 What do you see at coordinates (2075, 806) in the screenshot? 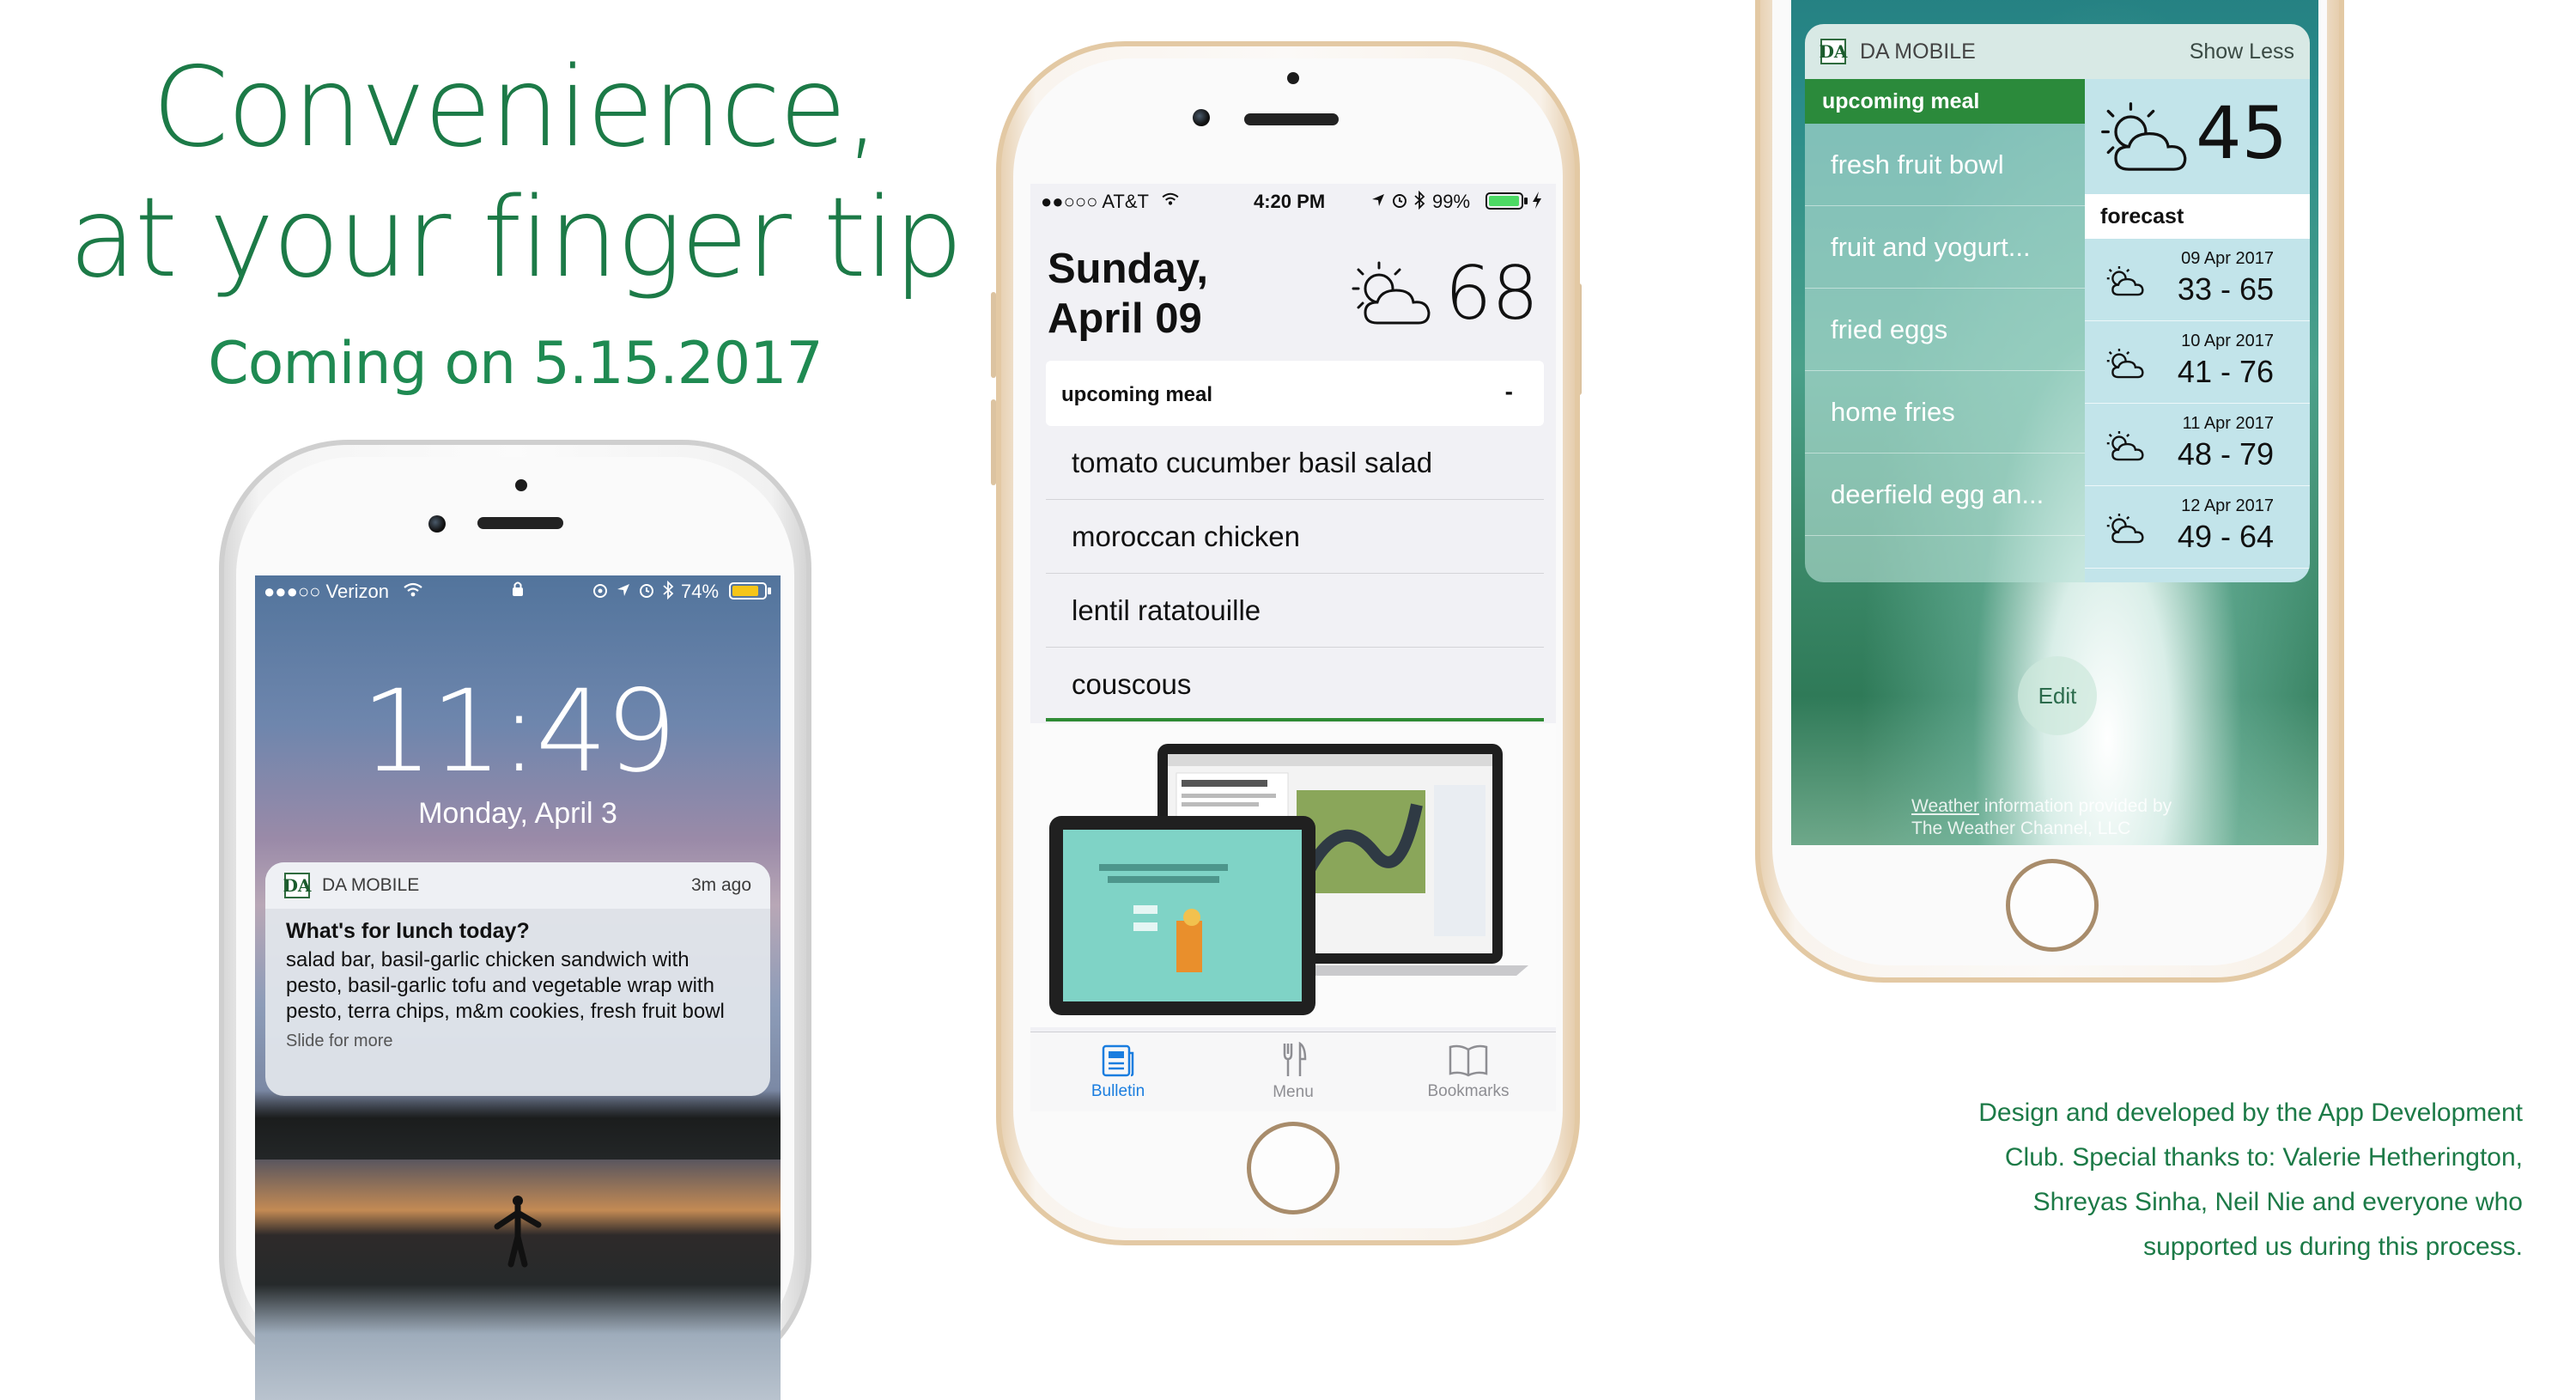
I see `weather-credit-line-1: information provided by` at bounding box center [2075, 806].